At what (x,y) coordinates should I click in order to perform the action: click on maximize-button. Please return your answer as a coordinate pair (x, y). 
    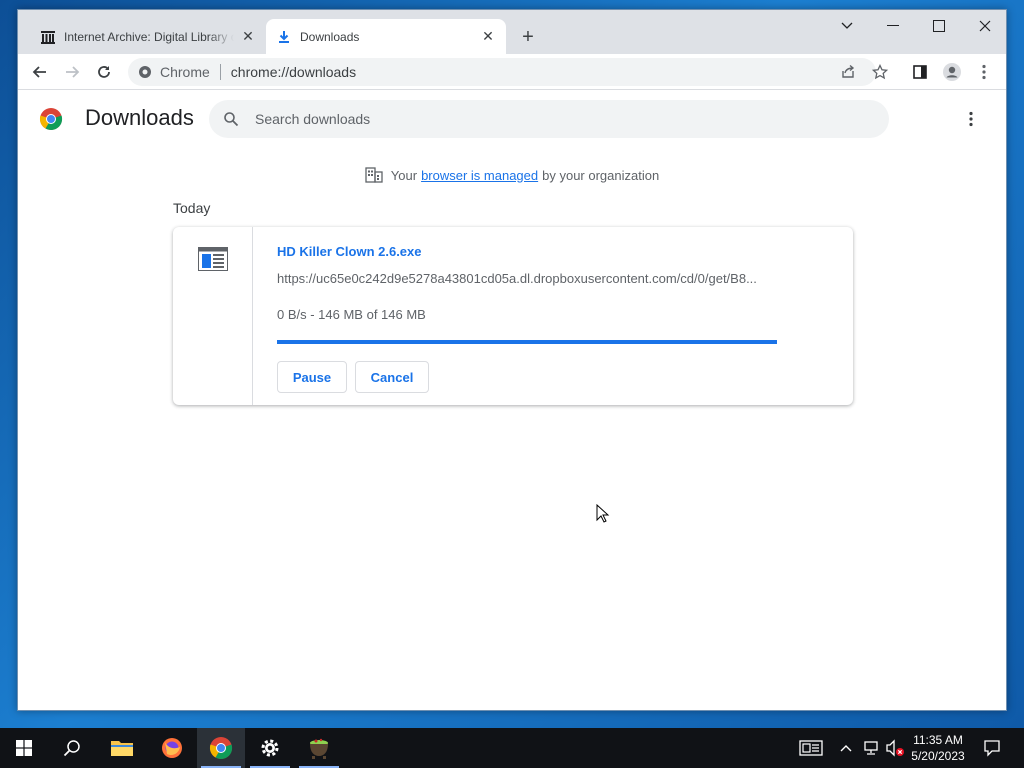
    Looking at the image, I should click on (939, 26).